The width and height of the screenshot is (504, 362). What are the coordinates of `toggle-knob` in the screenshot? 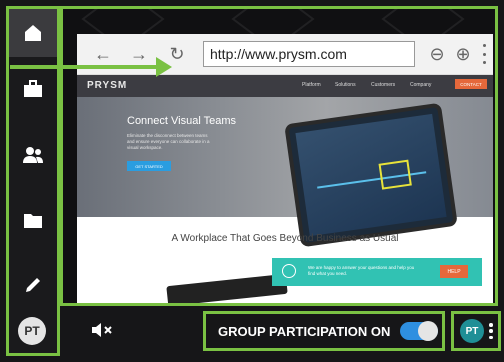 It's located at (428, 331).